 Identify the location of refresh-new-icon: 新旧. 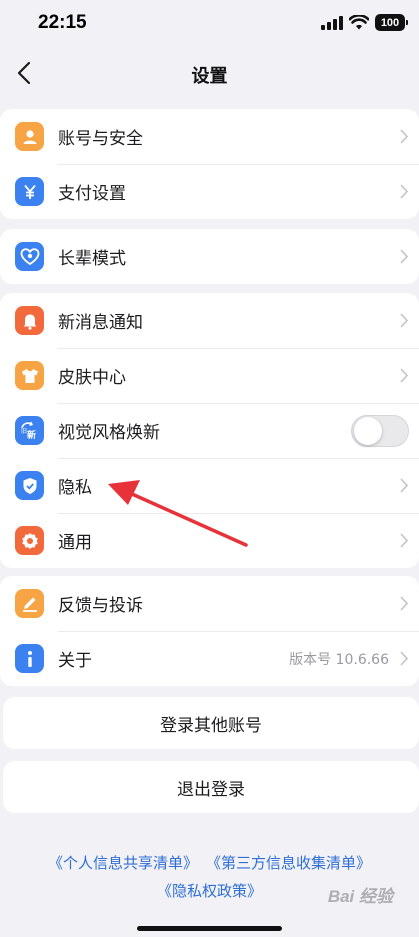
(29, 430).